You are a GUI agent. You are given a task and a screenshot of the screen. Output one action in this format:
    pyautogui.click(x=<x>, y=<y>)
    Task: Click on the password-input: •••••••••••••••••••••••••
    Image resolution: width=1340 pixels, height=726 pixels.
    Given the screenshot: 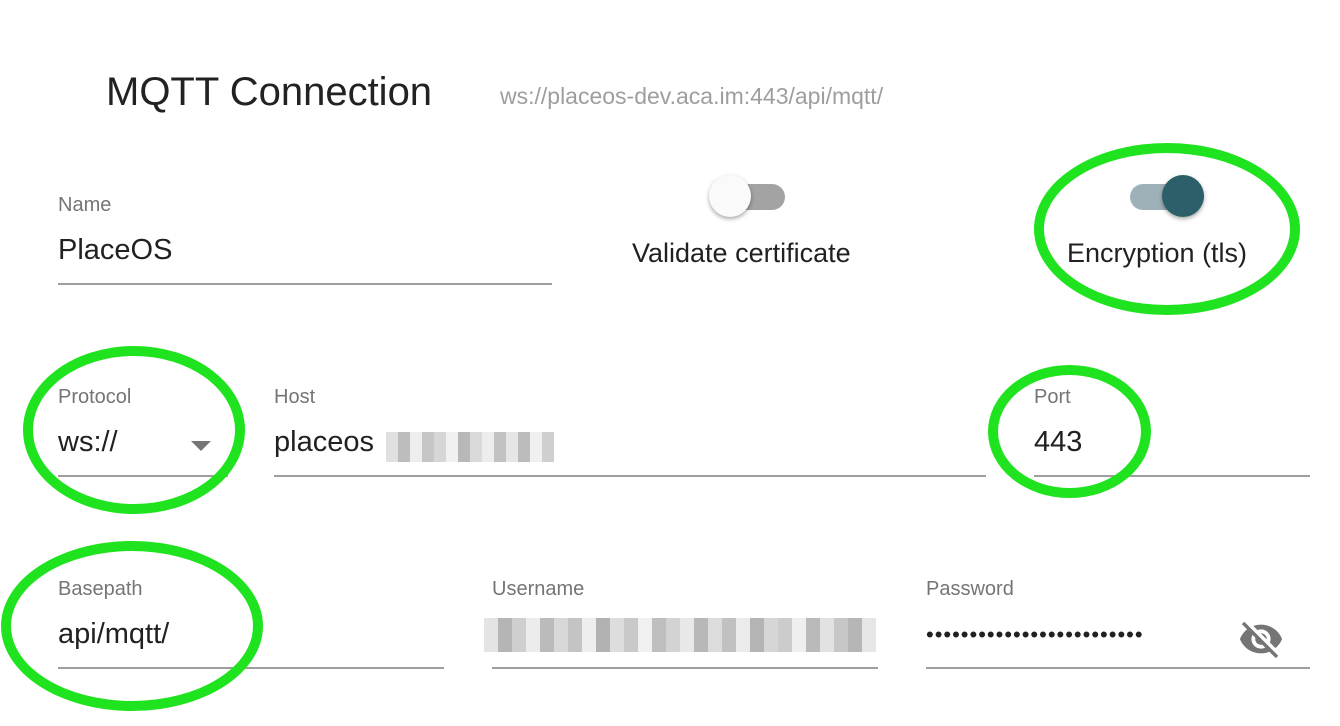 What is the action you would take?
    pyautogui.click(x=1063, y=635)
    